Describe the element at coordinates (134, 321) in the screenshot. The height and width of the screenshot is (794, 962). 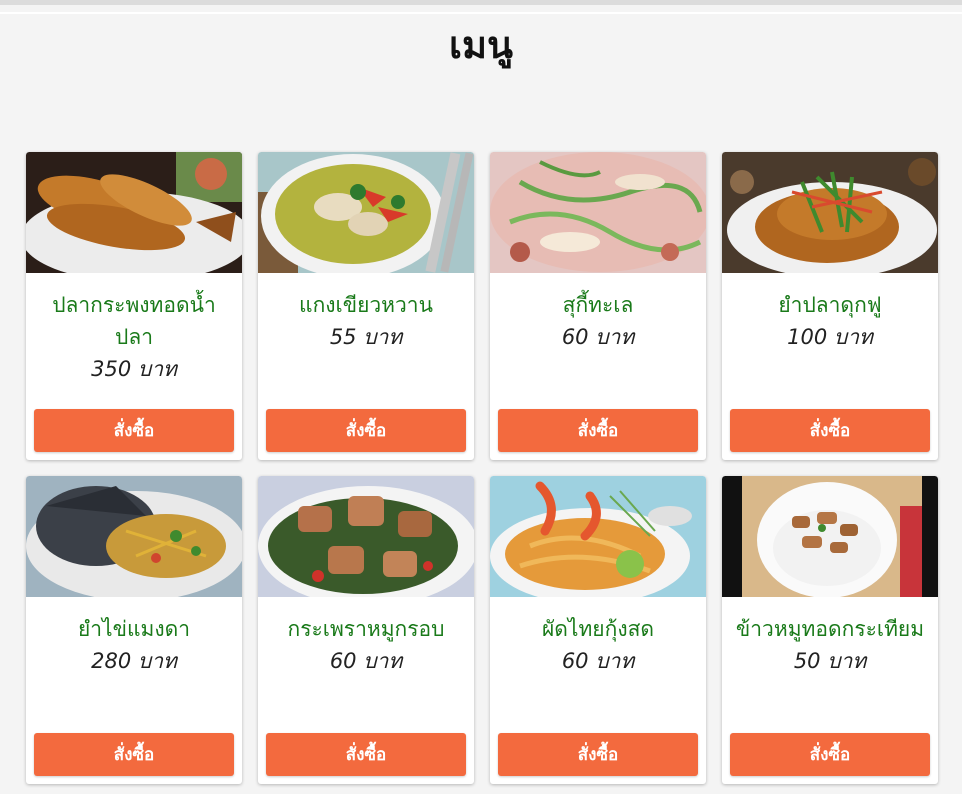
I see `item-name: ปลากระพงทอดน้ำปลา` at that location.